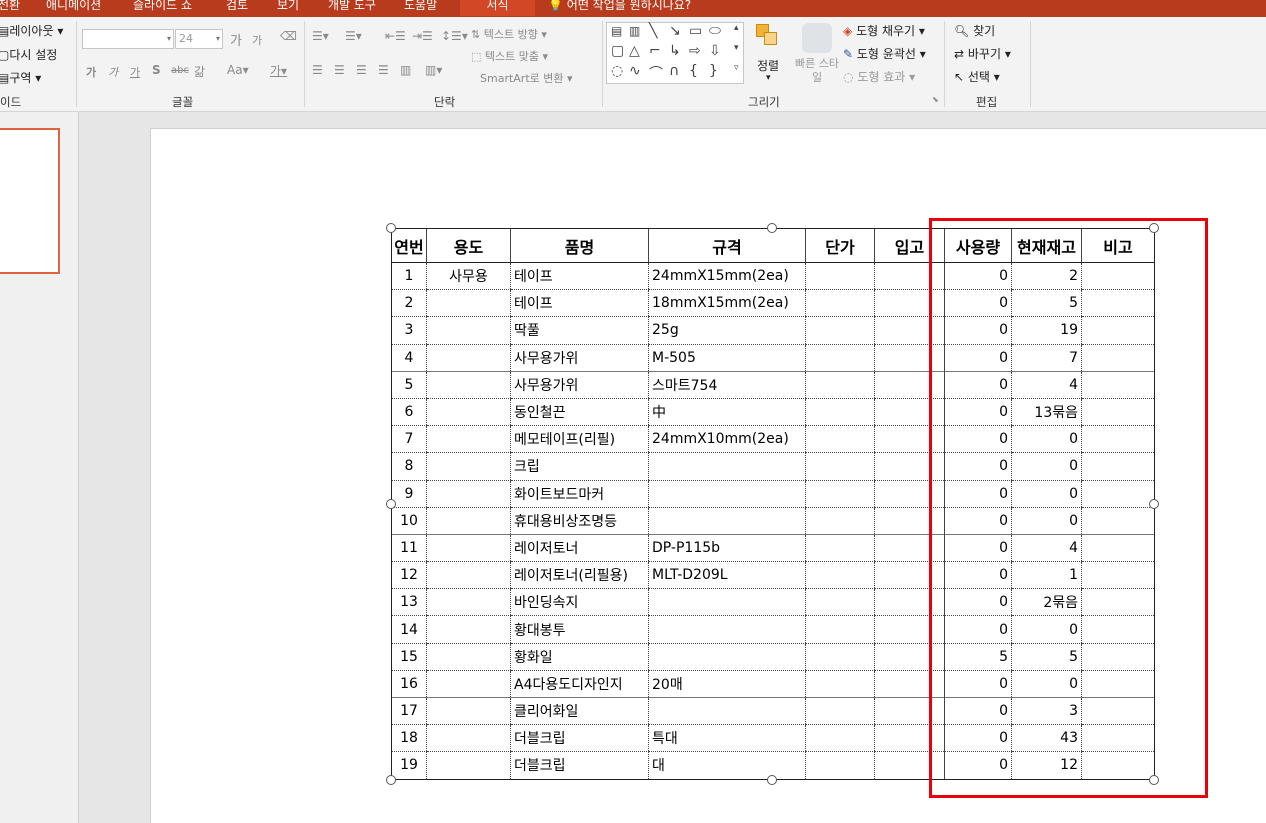  What do you see at coordinates (579, 629) in the screenshot?
I see `cell-item-name: 황대봉투` at bounding box center [579, 629].